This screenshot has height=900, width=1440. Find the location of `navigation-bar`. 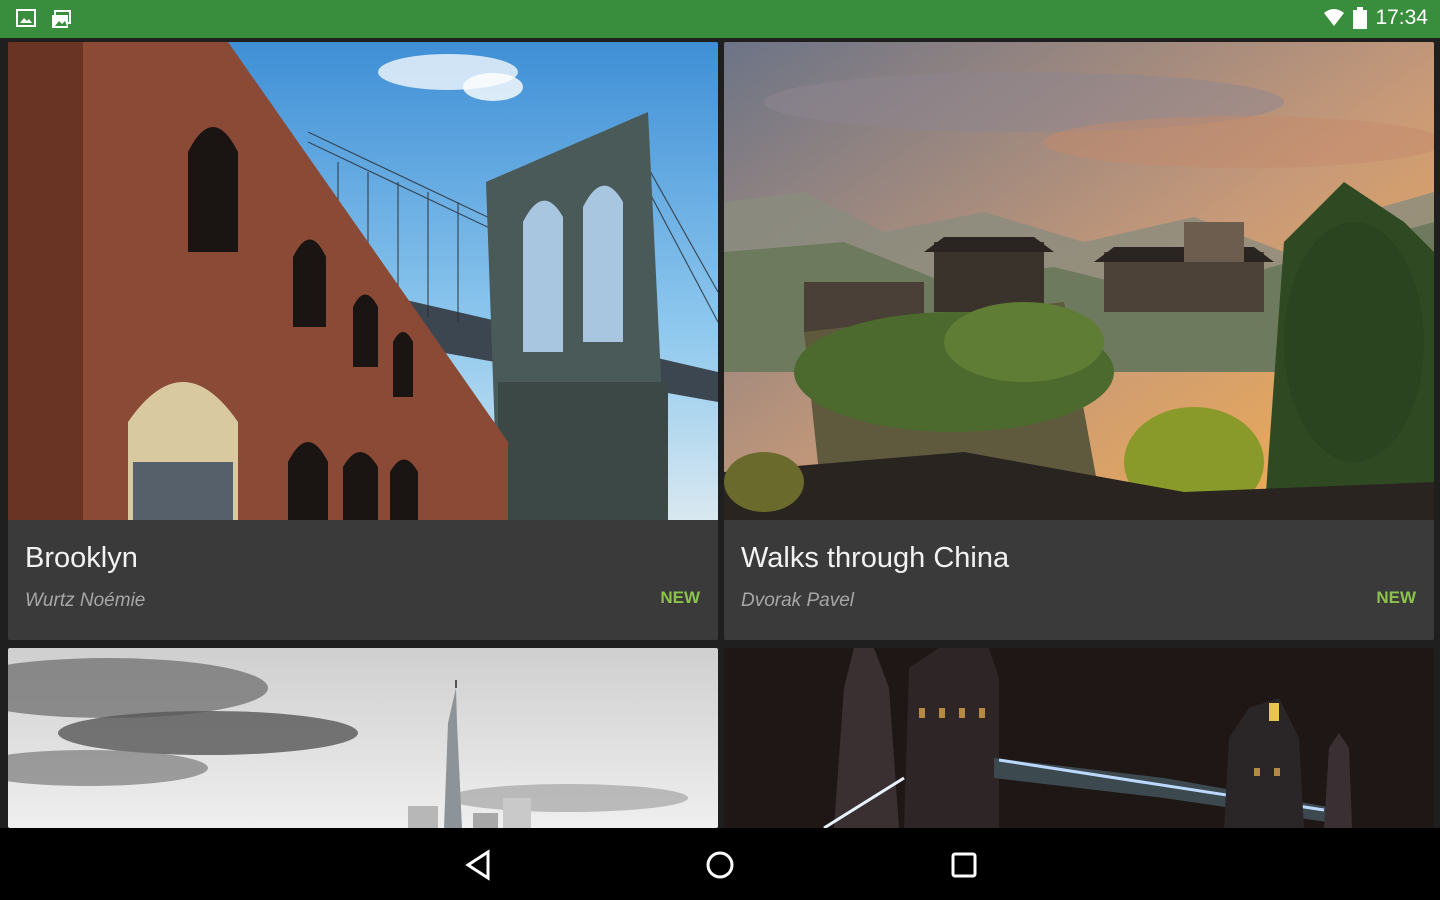

navigation-bar is located at coordinates (720, 864).